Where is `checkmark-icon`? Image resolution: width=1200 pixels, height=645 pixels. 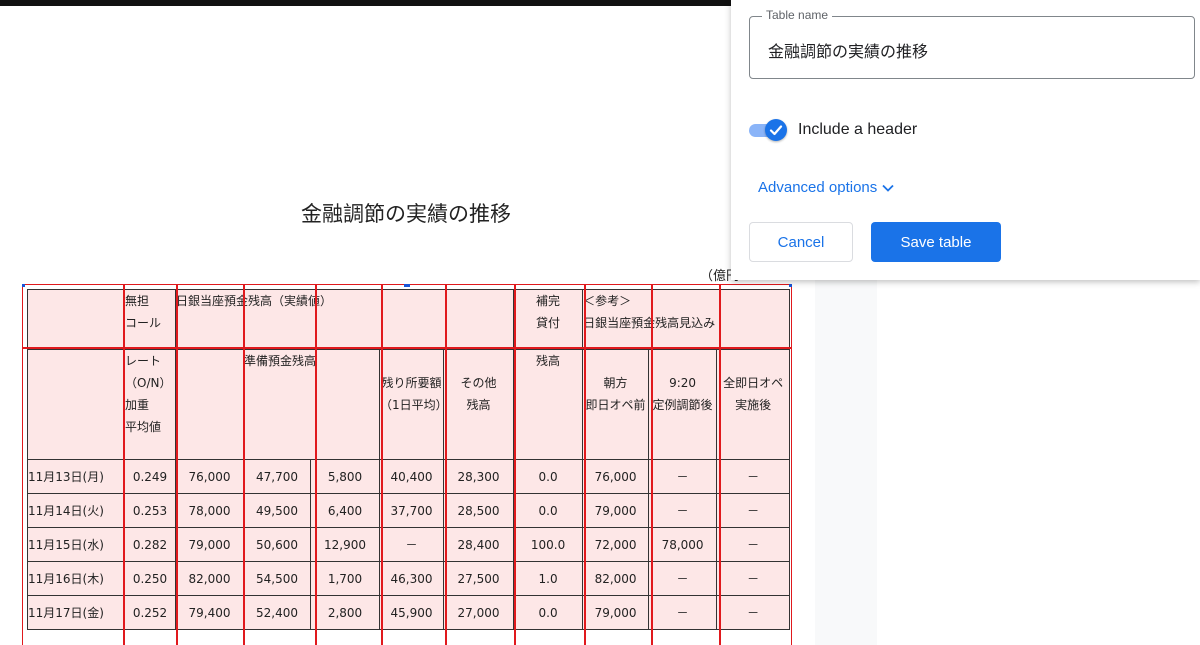
checkmark-icon is located at coordinates (776, 130).